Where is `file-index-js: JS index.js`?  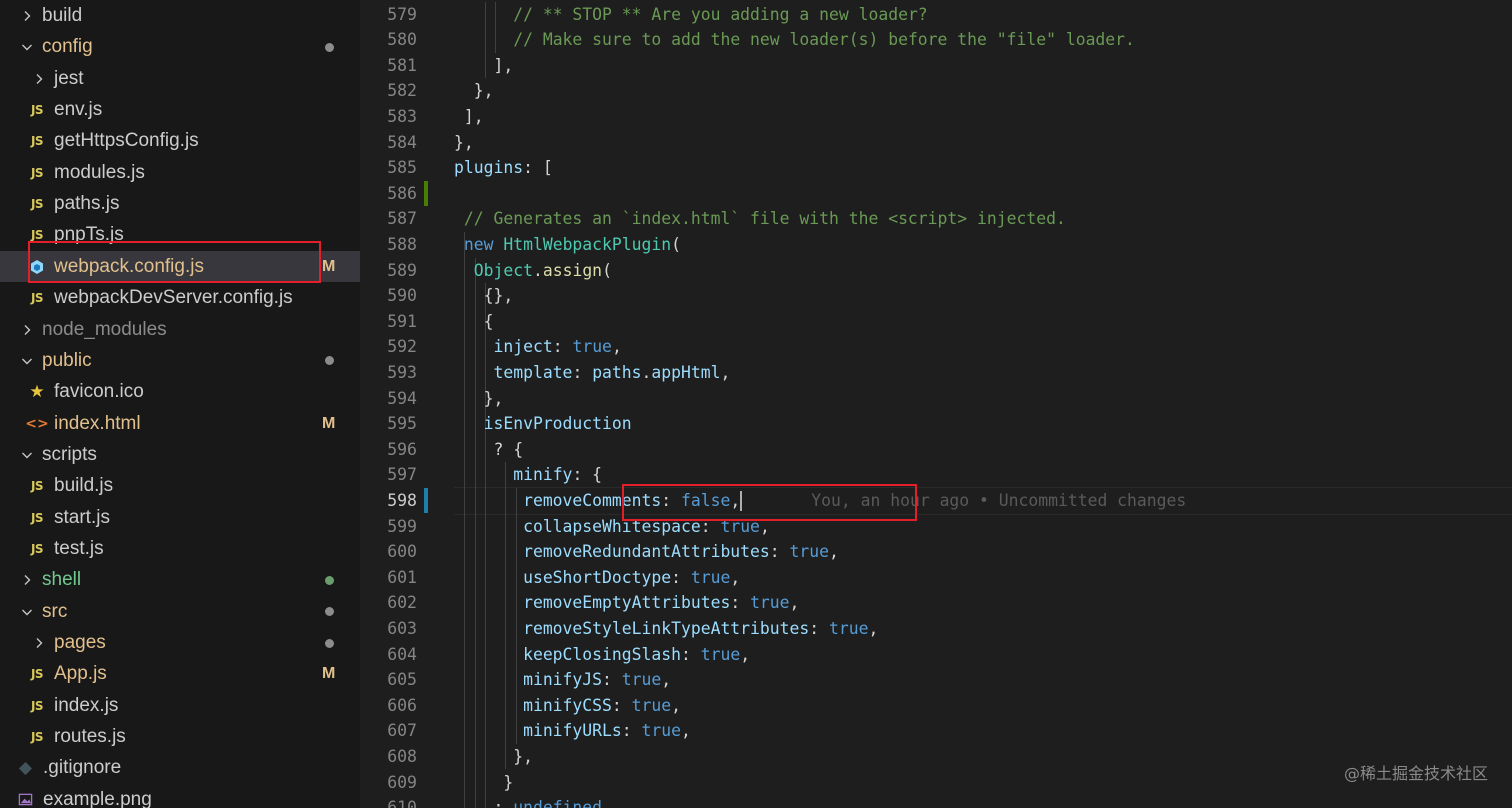
file-index-js: JS index.js is located at coordinates (180, 705).